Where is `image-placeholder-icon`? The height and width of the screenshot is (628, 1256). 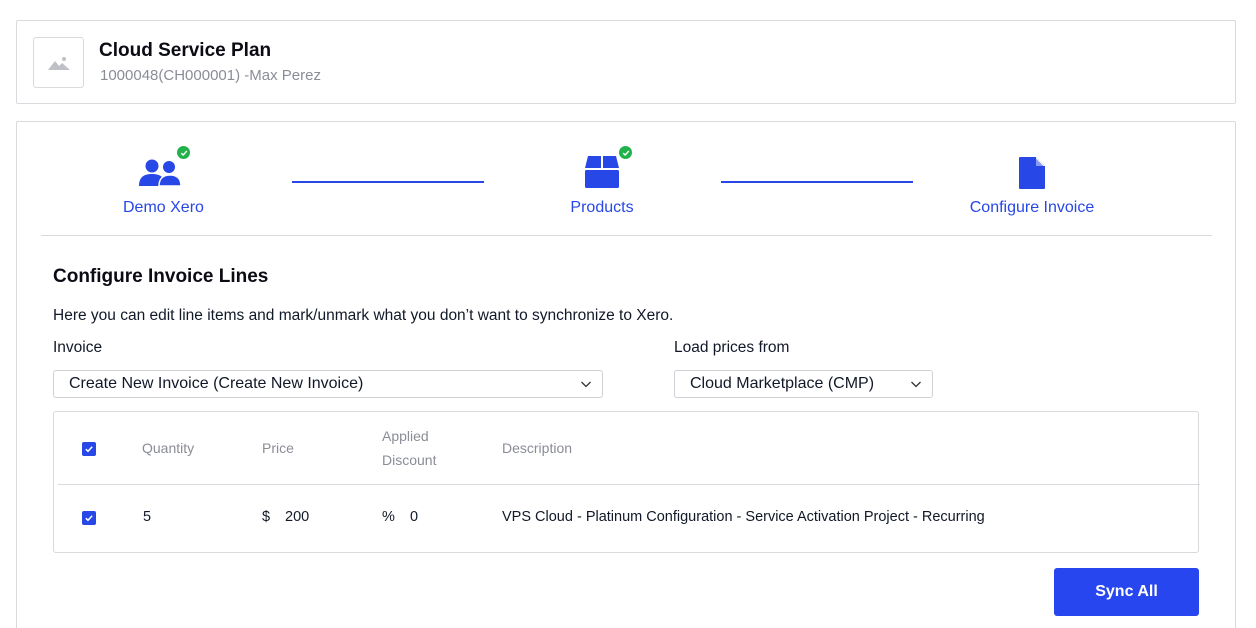
image-placeholder-icon is located at coordinates (58, 63).